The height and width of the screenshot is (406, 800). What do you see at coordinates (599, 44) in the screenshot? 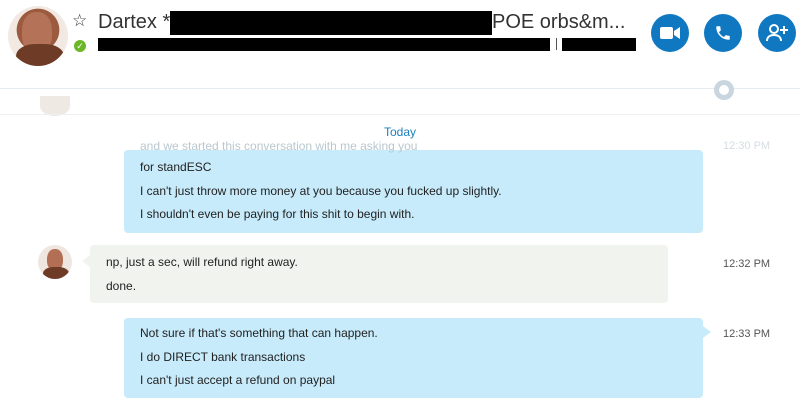
I see `redacted-location` at bounding box center [599, 44].